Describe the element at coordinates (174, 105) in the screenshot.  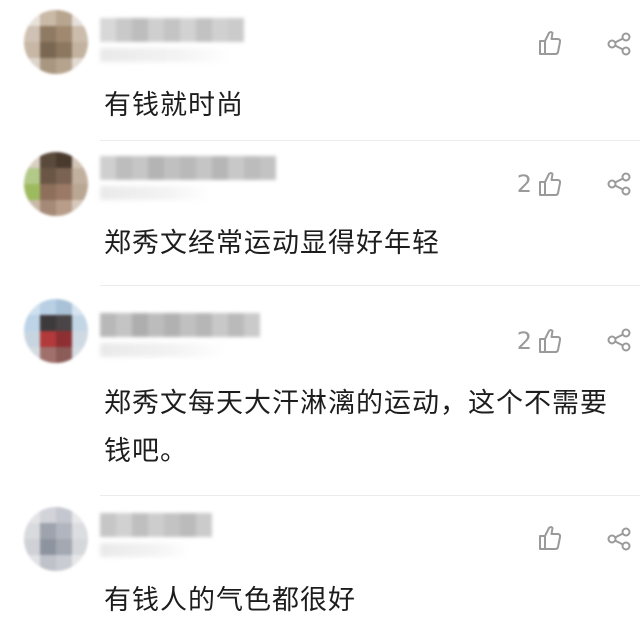
I see `comment-text: 有钱就时尚` at that location.